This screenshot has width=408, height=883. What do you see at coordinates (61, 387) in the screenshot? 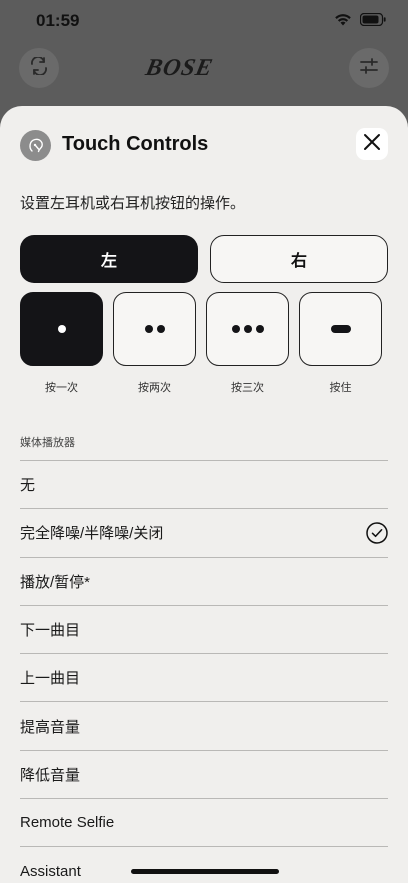
I see `gesture-label-once: 按一次` at bounding box center [61, 387].